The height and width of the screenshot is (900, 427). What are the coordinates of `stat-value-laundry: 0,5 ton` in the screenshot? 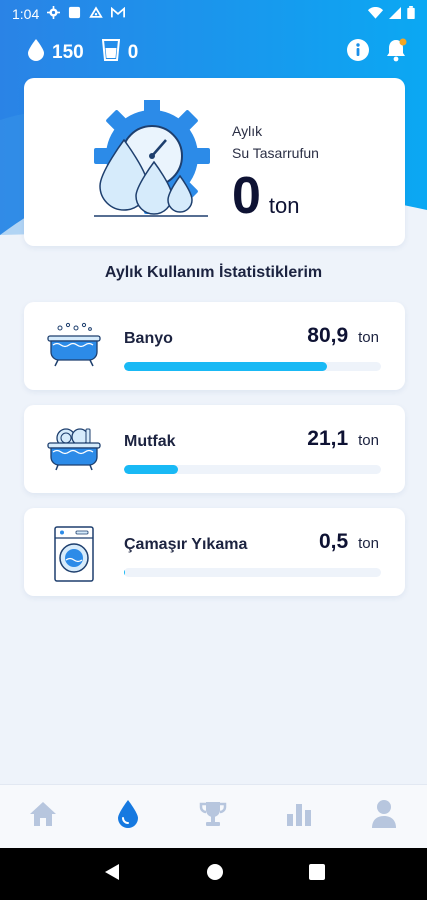 It's located at (349, 542).